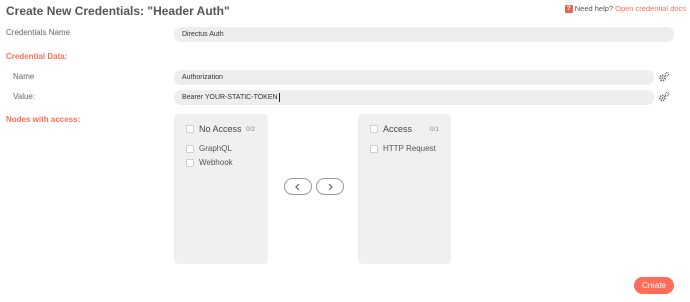 The height and width of the screenshot is (302, 690). What do you see at coordinates (24, 76) in the screenshot?
I see `name-field-label: Name` at bounding box center [24, 76].